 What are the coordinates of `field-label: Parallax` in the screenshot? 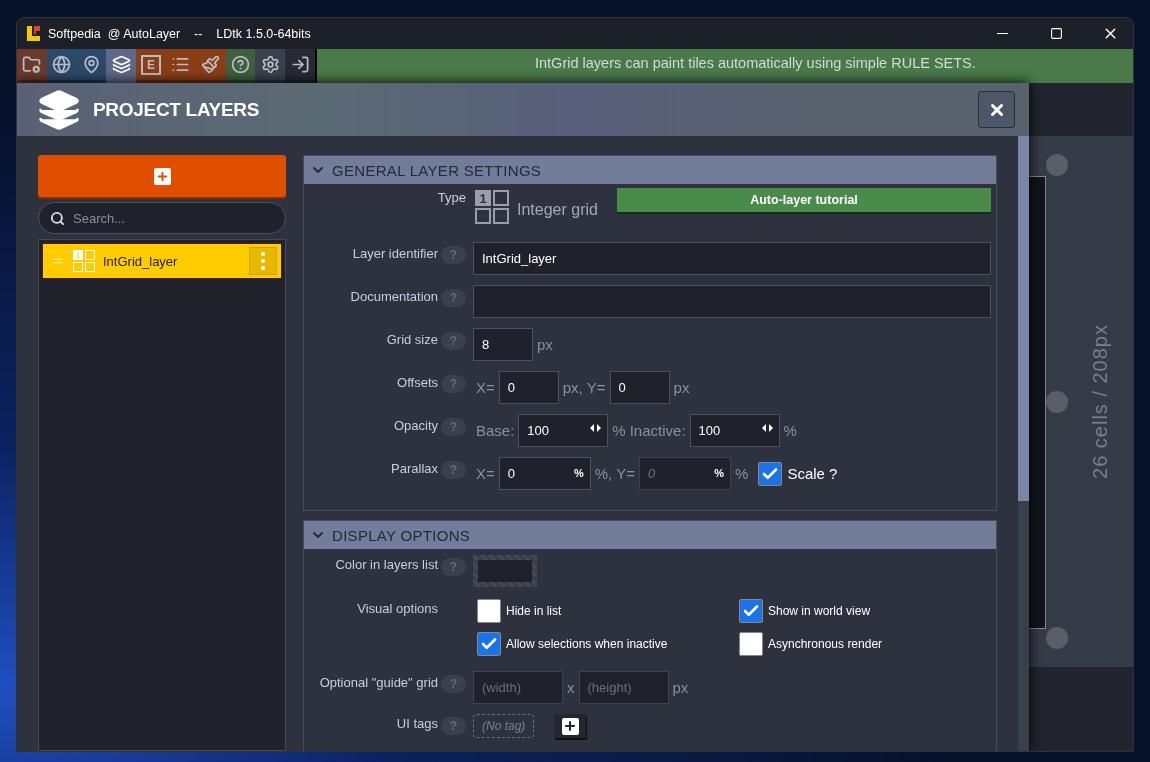 It's located at (414, 468).